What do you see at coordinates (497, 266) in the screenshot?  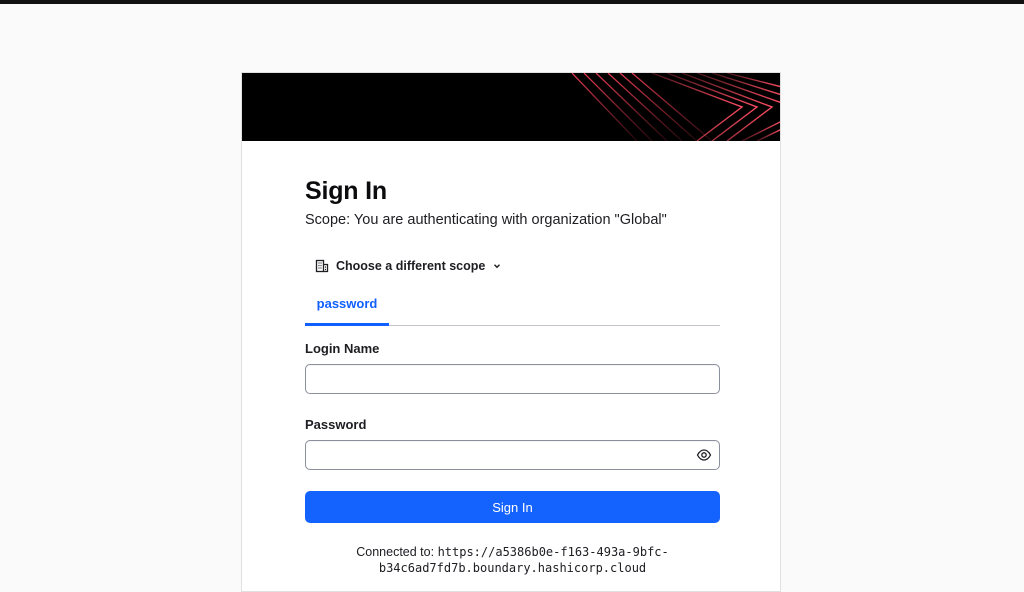 I see `chevron-down-icon` at bounding box center [497, 266].